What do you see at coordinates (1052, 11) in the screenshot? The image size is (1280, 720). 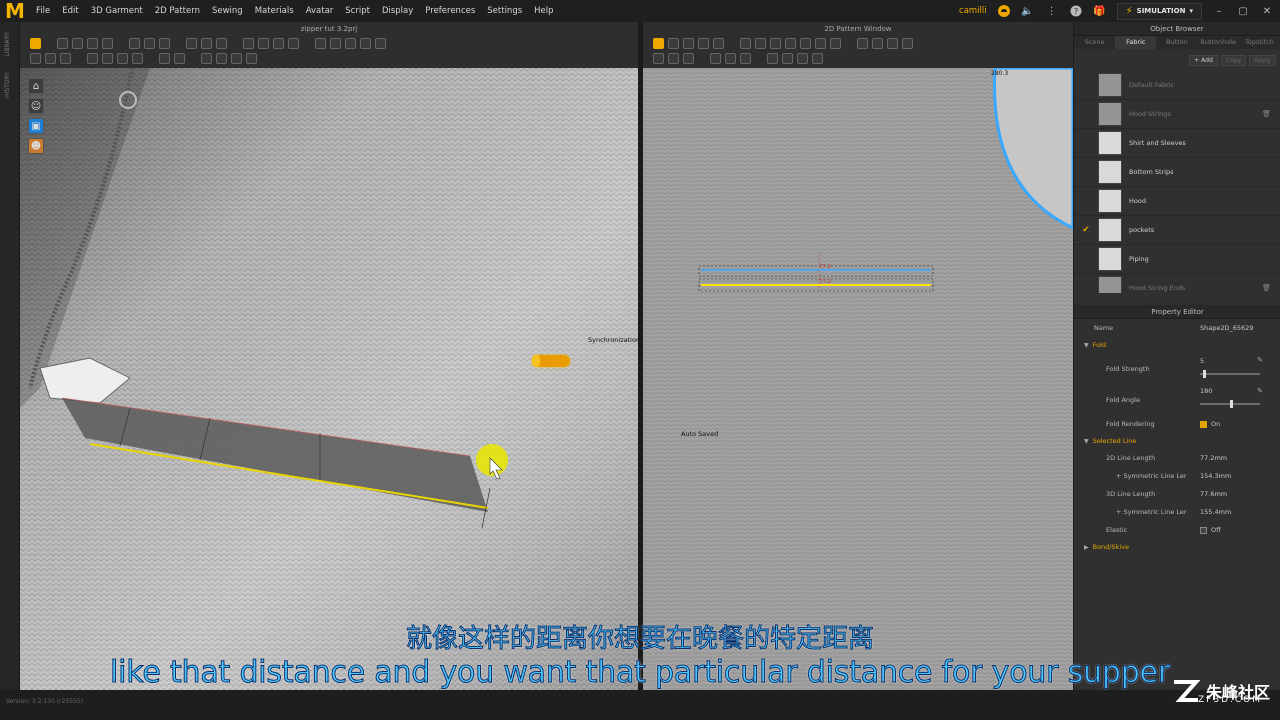 I see `more-menu-icon: ⋮` at bounding box center [1052, 11].